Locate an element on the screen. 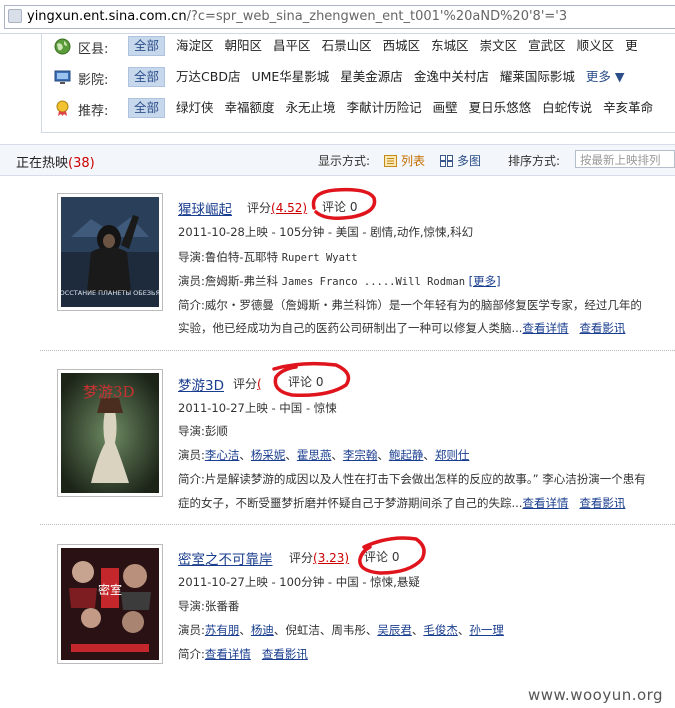  cast-links: 李心洁、杨采妮、霍思燕、李宗翰、鲍起静、郑则仕 is located at coordinates (337, 455).